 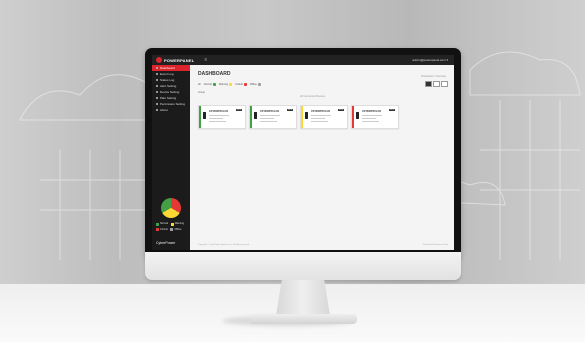 I want to click on status-pie-chart, so click(x=171, y=208).